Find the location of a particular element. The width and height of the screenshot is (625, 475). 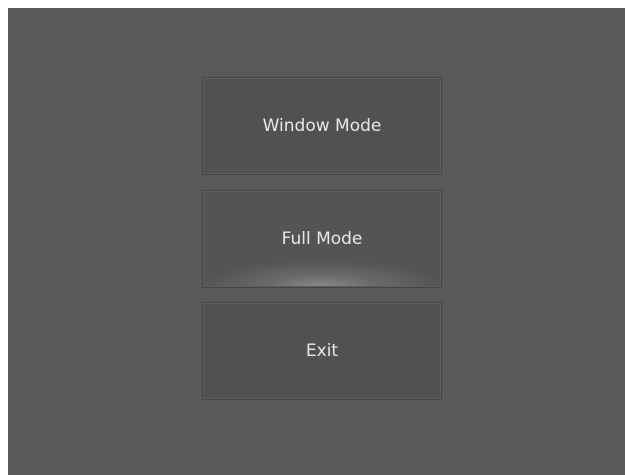

full-mode-label: Full Mode is located at coordinates (322, 239).